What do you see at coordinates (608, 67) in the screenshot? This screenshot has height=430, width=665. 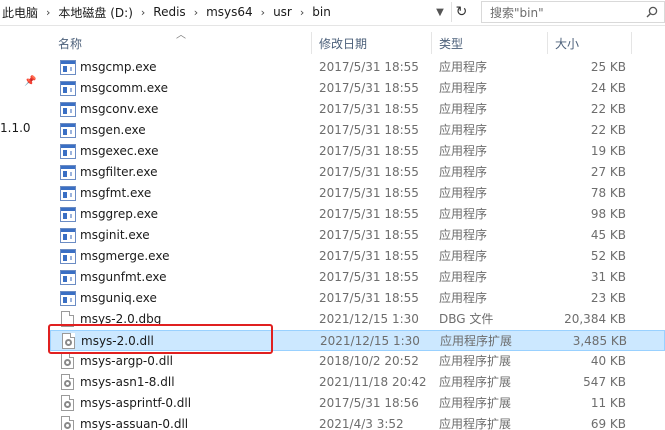 I see `file-size: 25 KB` at bounding box center [608, 67].